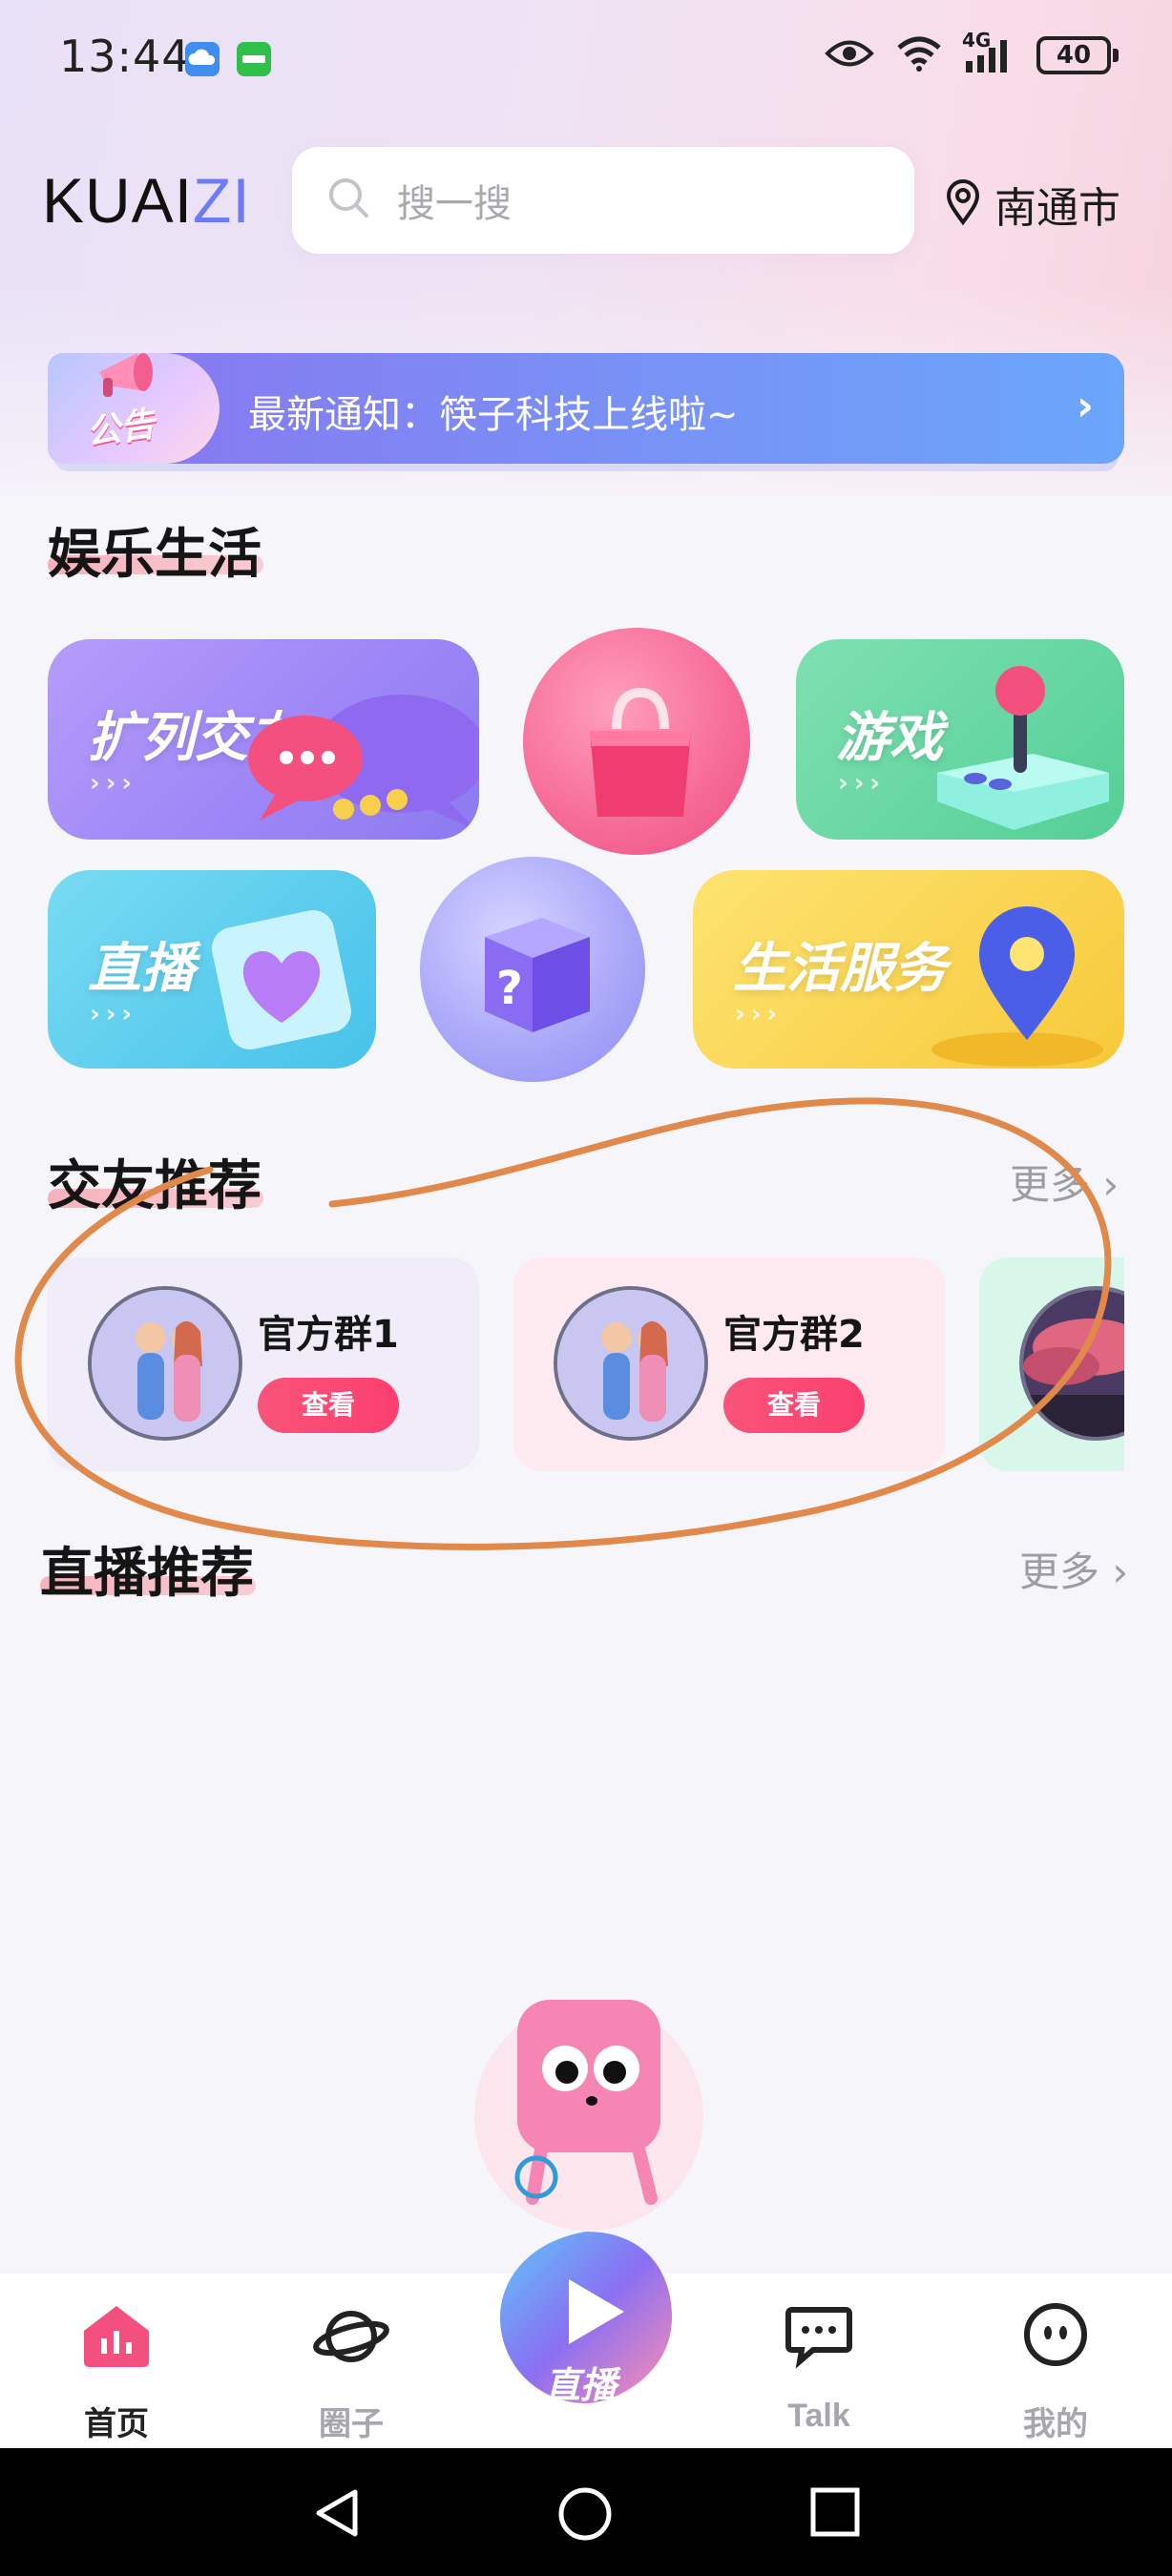 The width and height of the screenshot is (1172, 2576). Describe the element at coordinates (349, 200) in the screenshot. I see `search-icon` at that location.